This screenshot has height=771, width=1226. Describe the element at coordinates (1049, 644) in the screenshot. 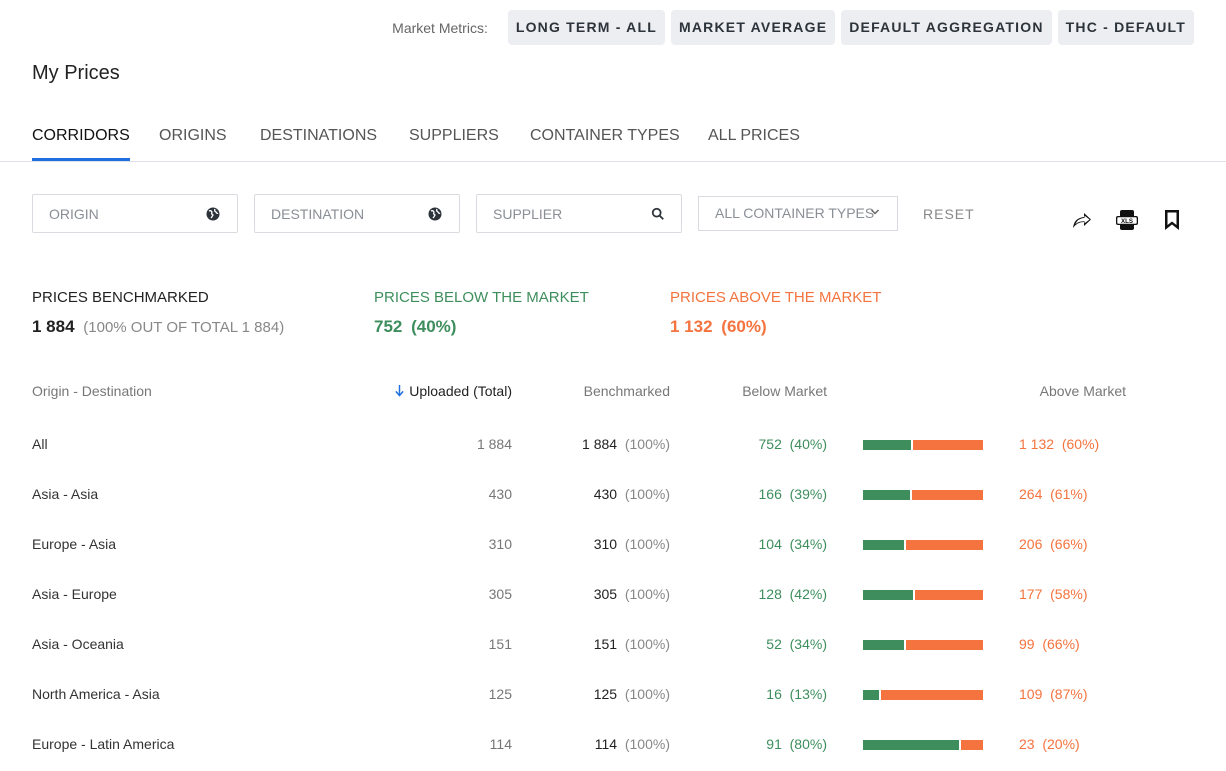

I see `row-above: 99 (66%)` at that location.